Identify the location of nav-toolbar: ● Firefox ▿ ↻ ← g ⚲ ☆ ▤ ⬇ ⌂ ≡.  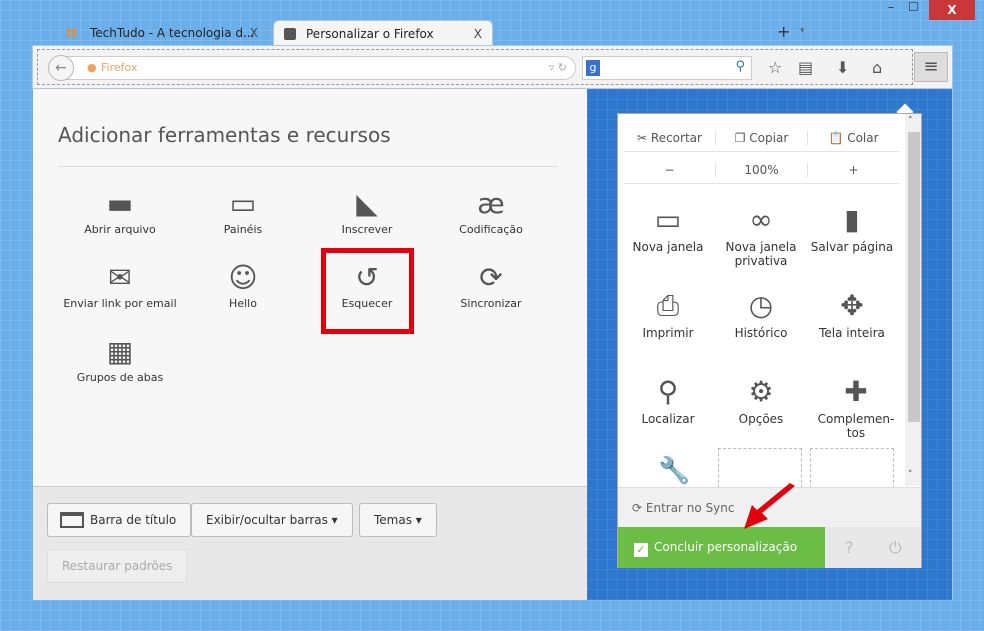
(492, 67).